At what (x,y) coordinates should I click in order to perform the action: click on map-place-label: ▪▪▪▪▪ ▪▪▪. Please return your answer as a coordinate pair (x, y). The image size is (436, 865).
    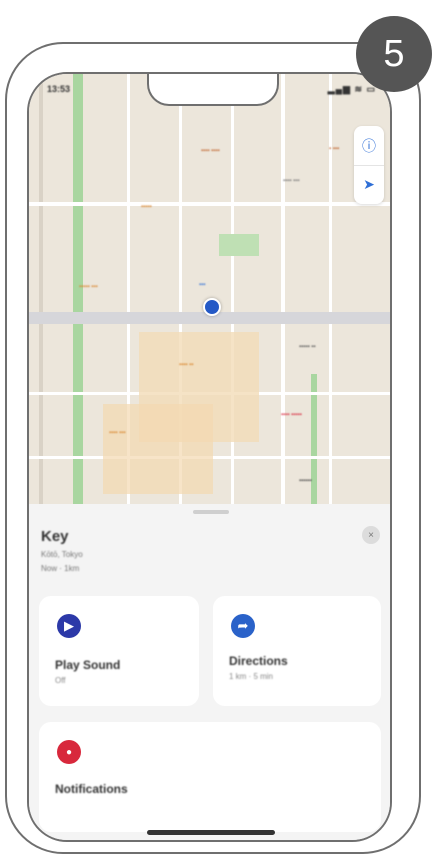
    Looking at the image, I should click on (88, 287).